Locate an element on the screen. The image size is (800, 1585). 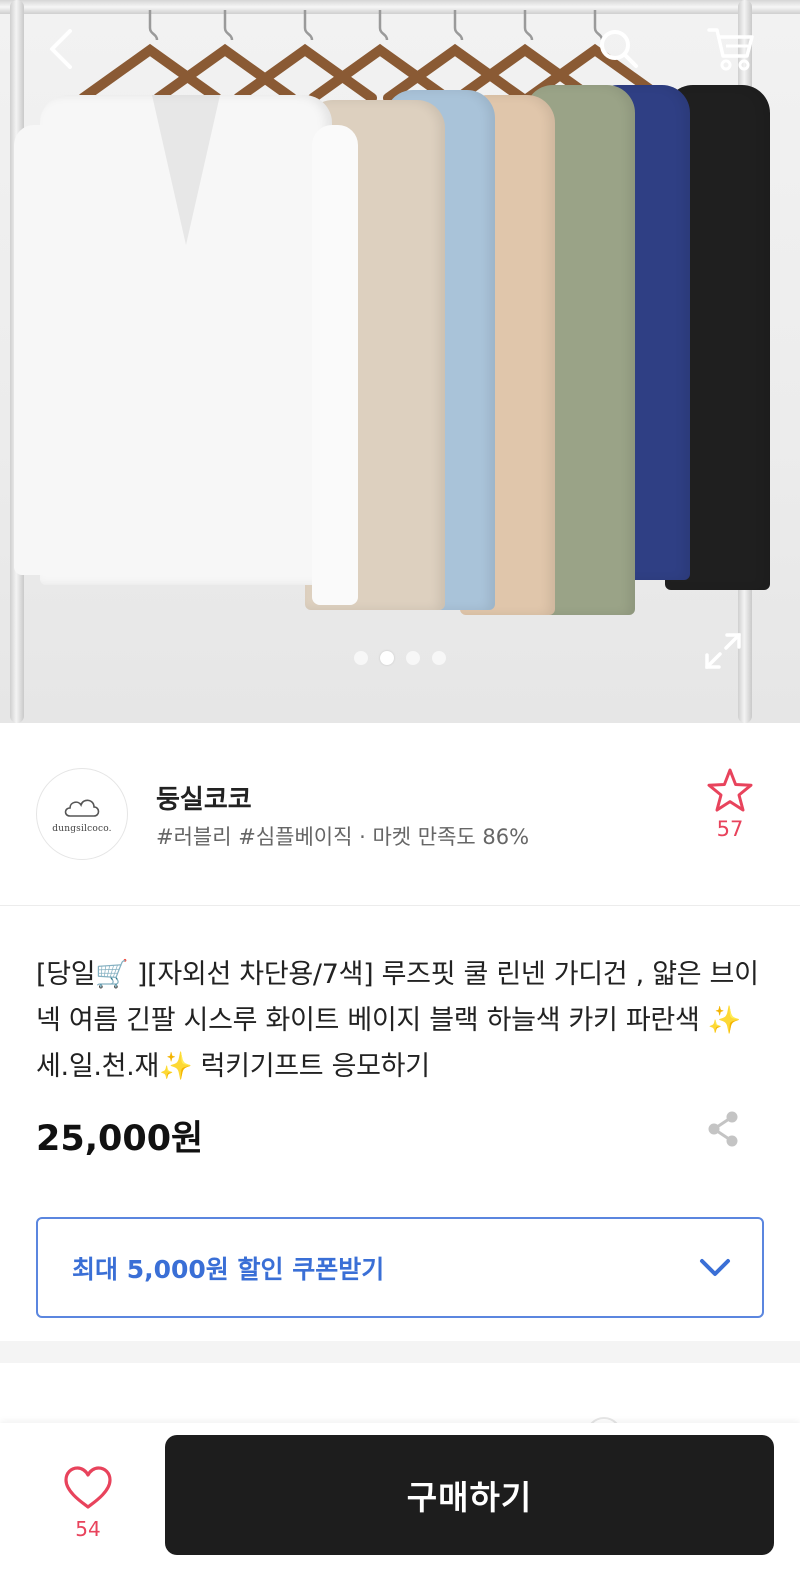
buy-button: 구매하기 is located at coordinates (469, 1495).